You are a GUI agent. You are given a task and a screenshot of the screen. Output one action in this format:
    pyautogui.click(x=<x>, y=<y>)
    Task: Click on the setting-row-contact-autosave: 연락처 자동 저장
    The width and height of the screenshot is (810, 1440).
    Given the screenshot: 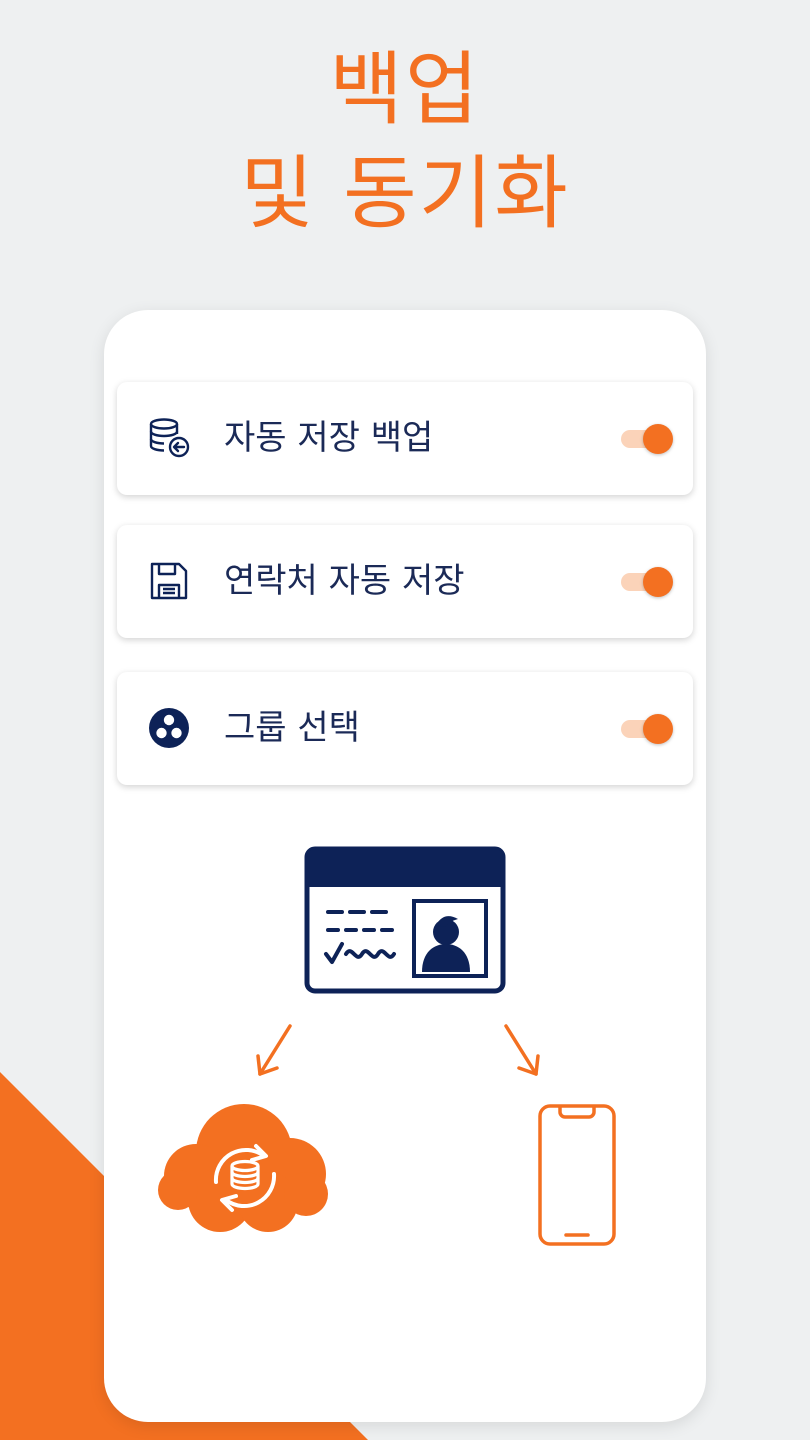 What is the action you would take?
    pyautogui.click(x=405, y=581)
    